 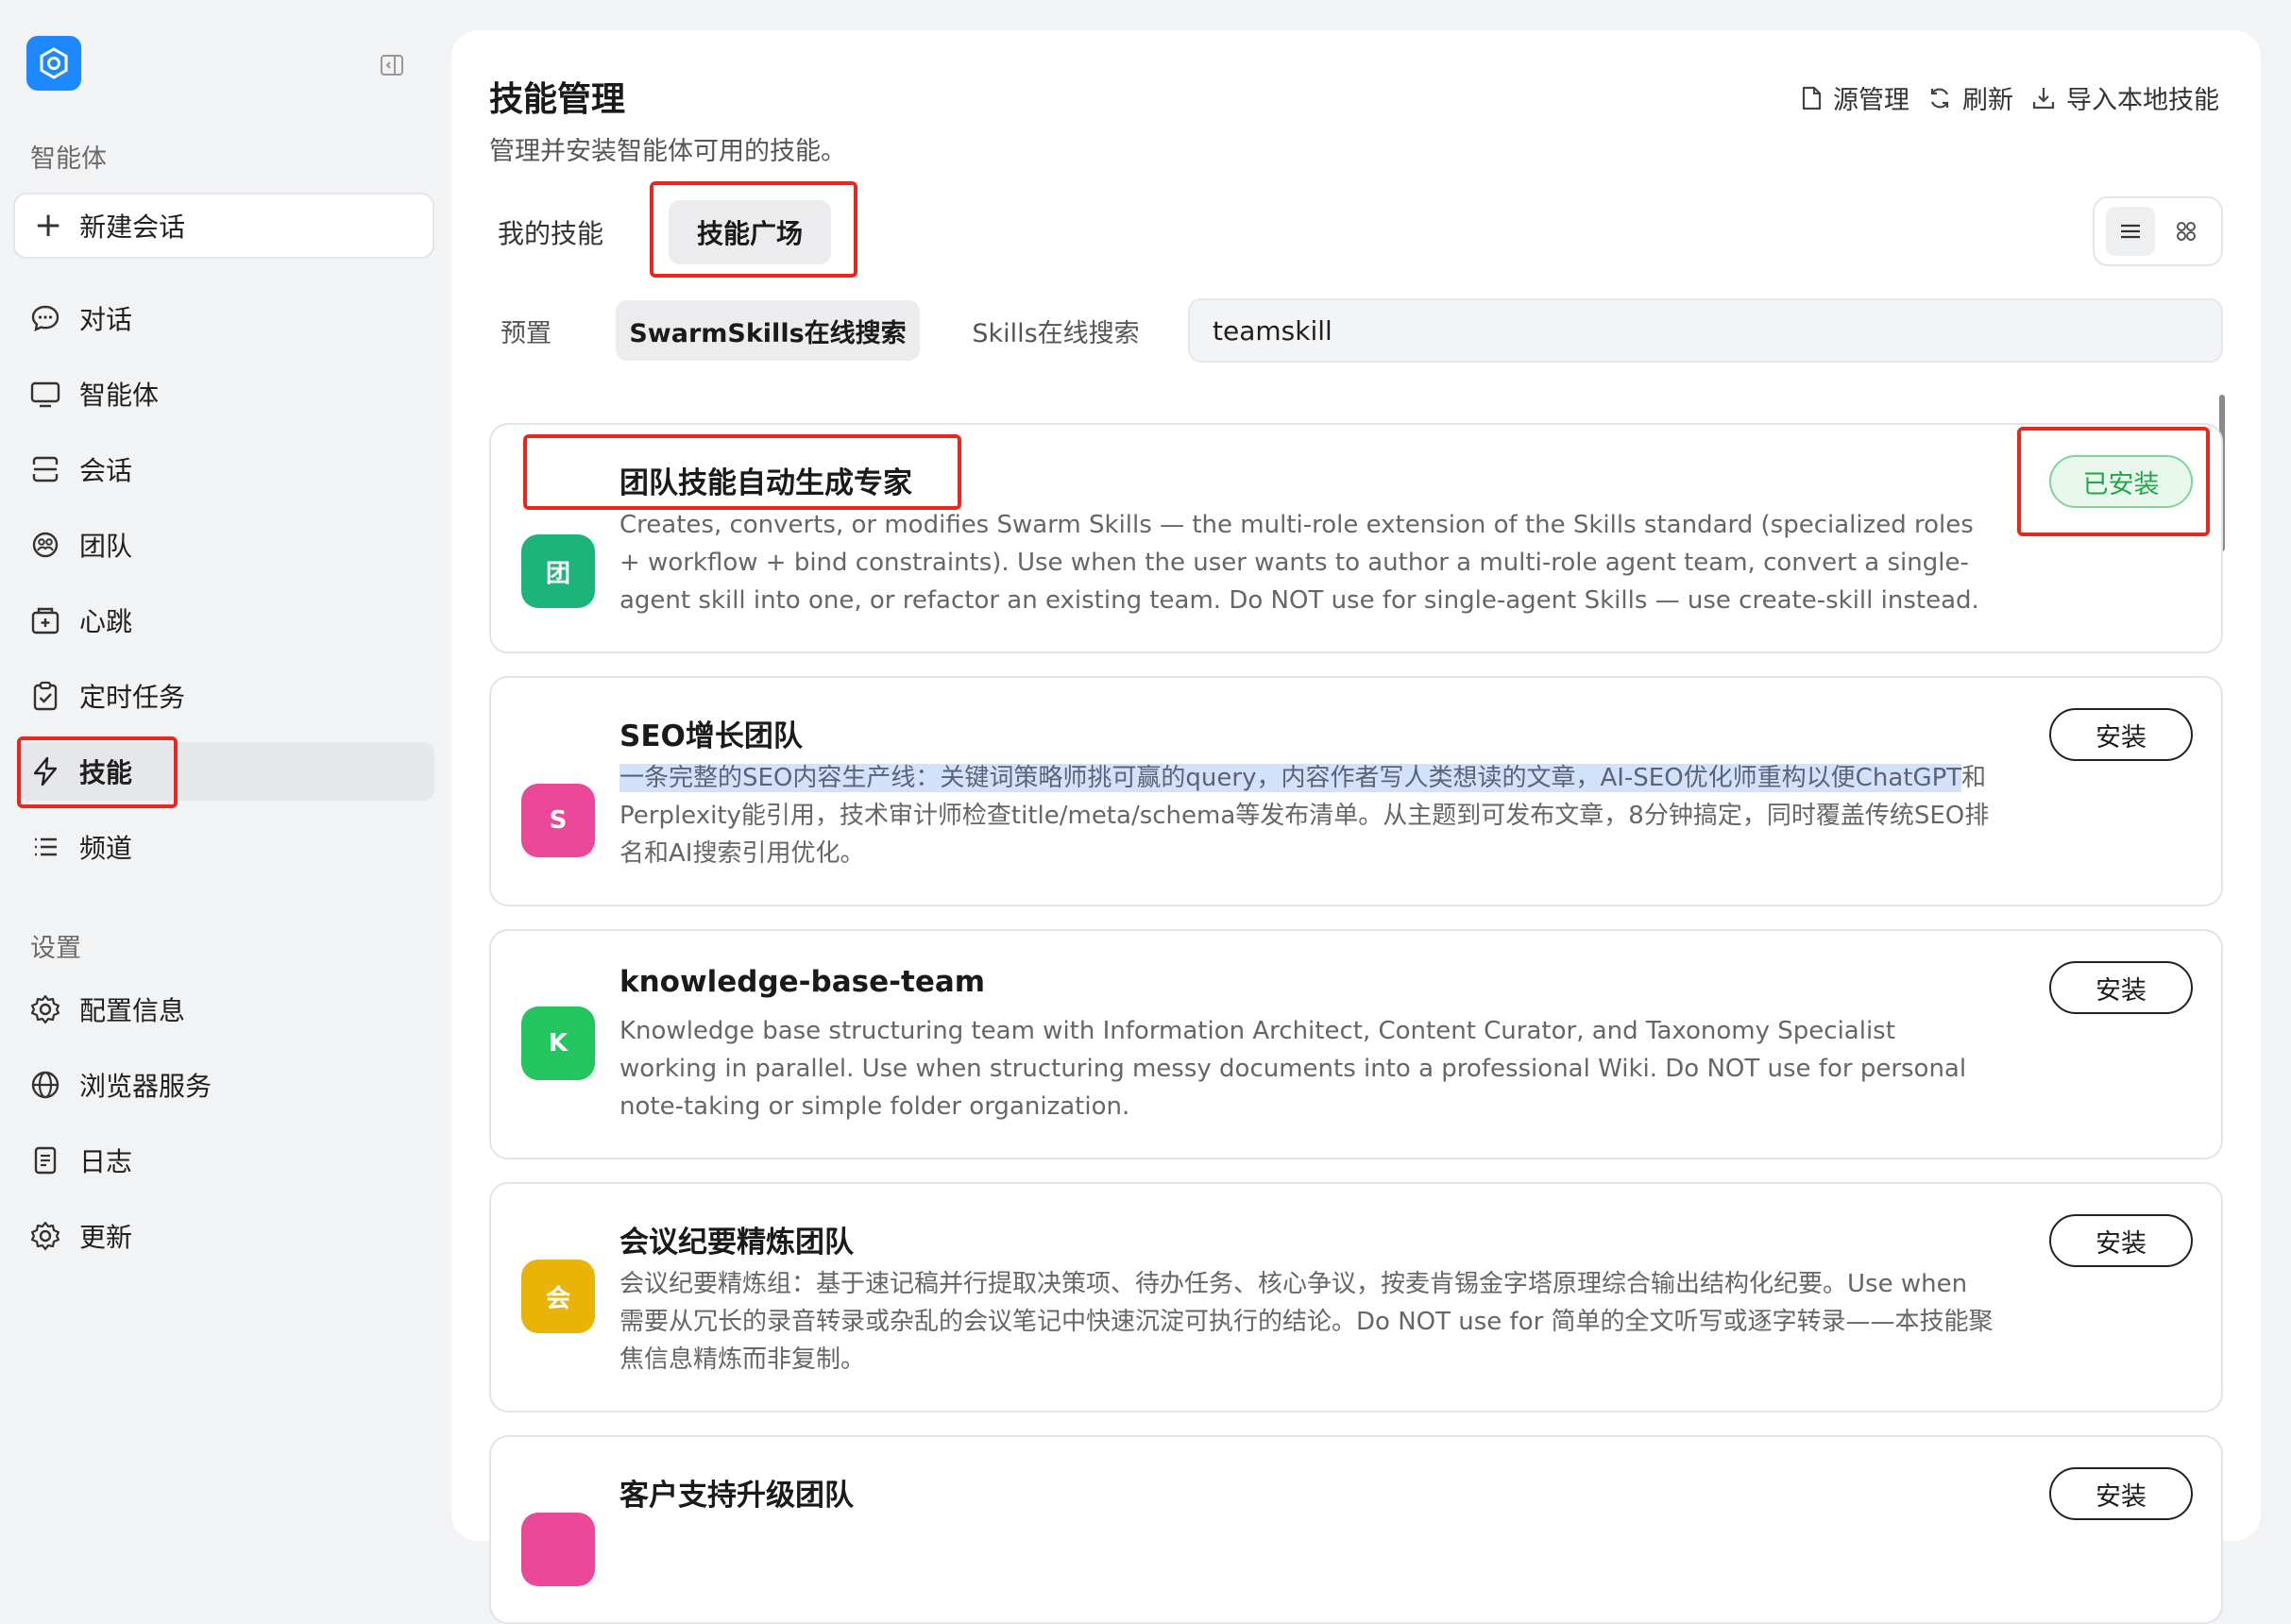 What do you see at coordinates (768, 330) in the screenshot?
I see `subtab-swarmskills-search: SwarmSkills在线搜索` at bounding box center [768, 330].